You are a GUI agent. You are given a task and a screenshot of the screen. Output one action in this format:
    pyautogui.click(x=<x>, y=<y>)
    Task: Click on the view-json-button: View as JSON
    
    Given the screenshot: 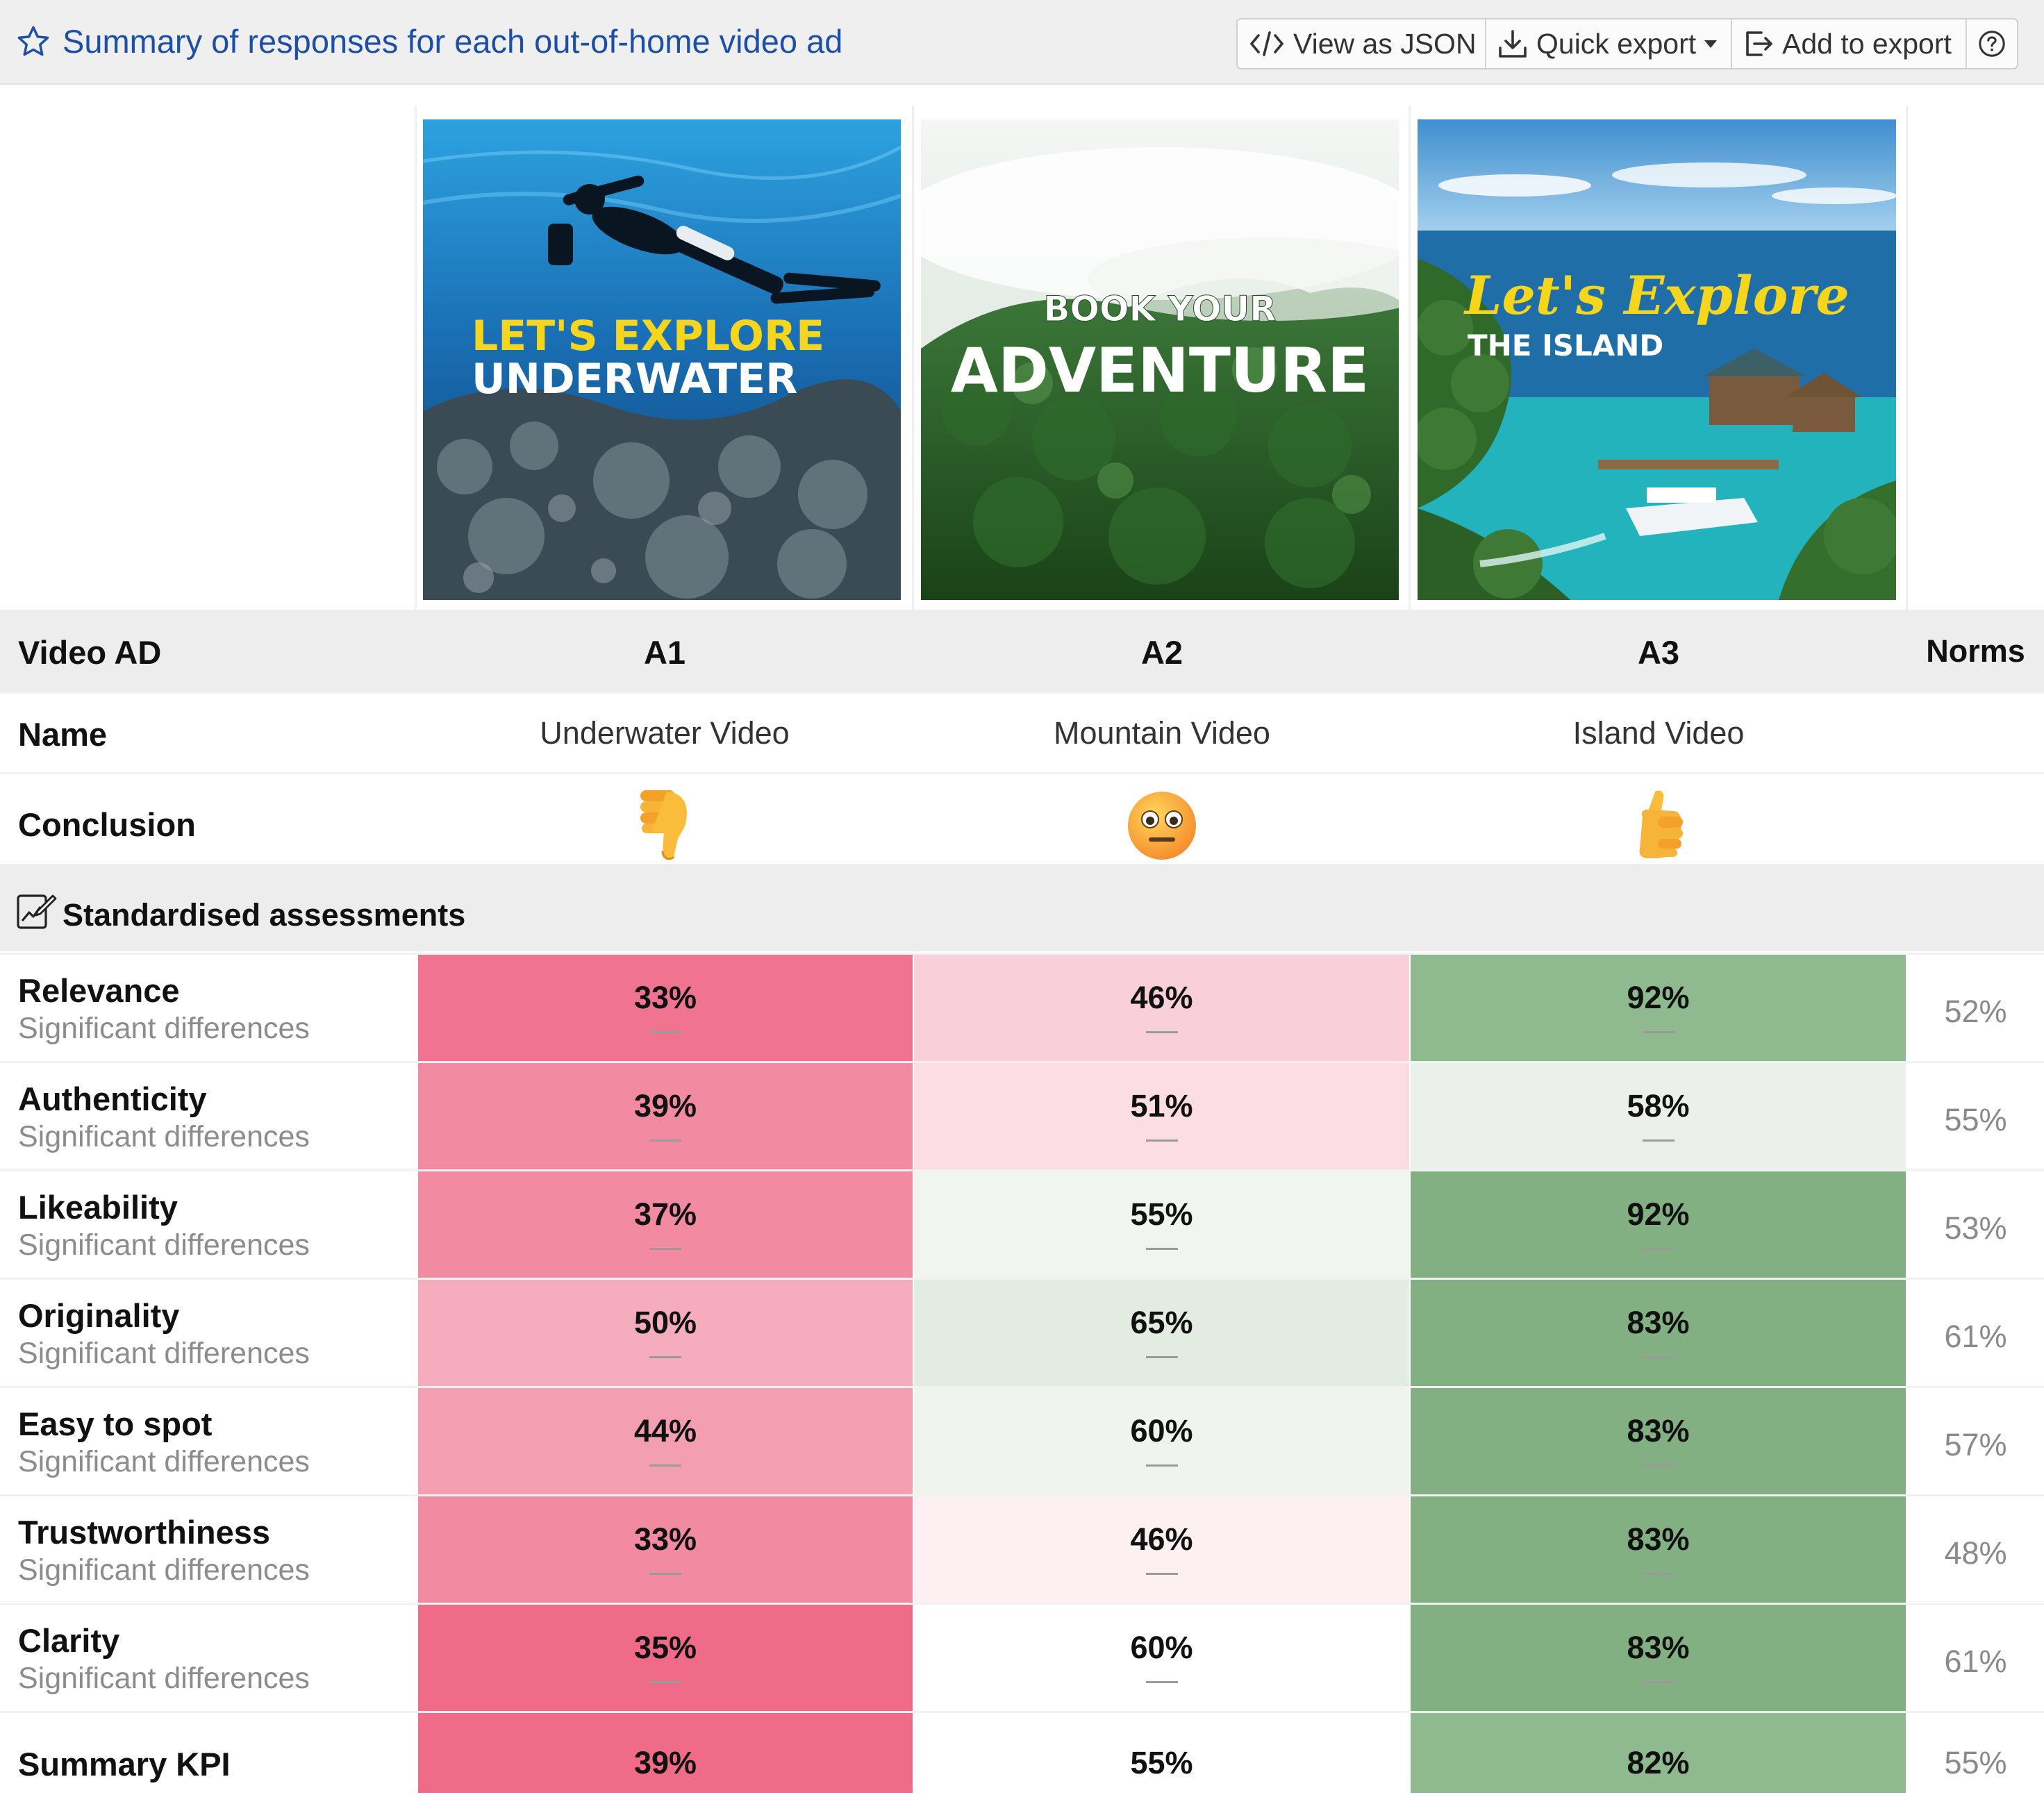 What is the action you would take?
    pyautogui.click(x=1362, y=43)
    